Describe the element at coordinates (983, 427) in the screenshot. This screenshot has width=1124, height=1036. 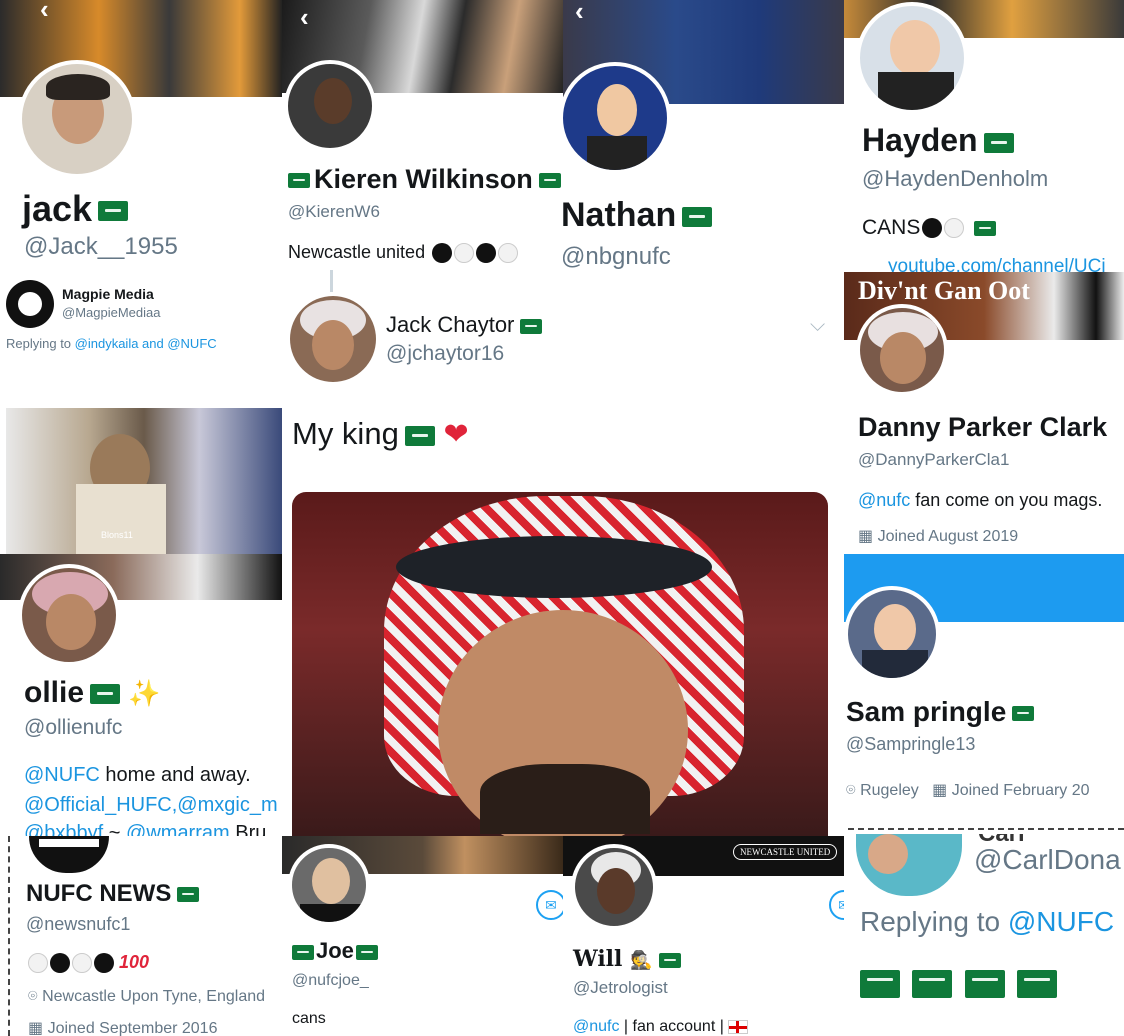
I see `display-name: Danny Parker Clark` at that location.